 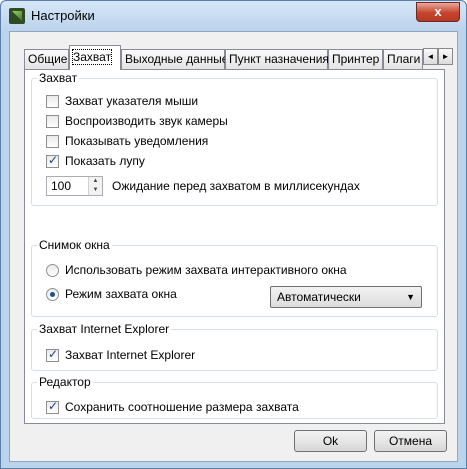 What do you see at coordinates (146, 121) in the screenshot?
I see `checkbox-label: Воспроизводить звук камеры` at bounding box center [146, 121].